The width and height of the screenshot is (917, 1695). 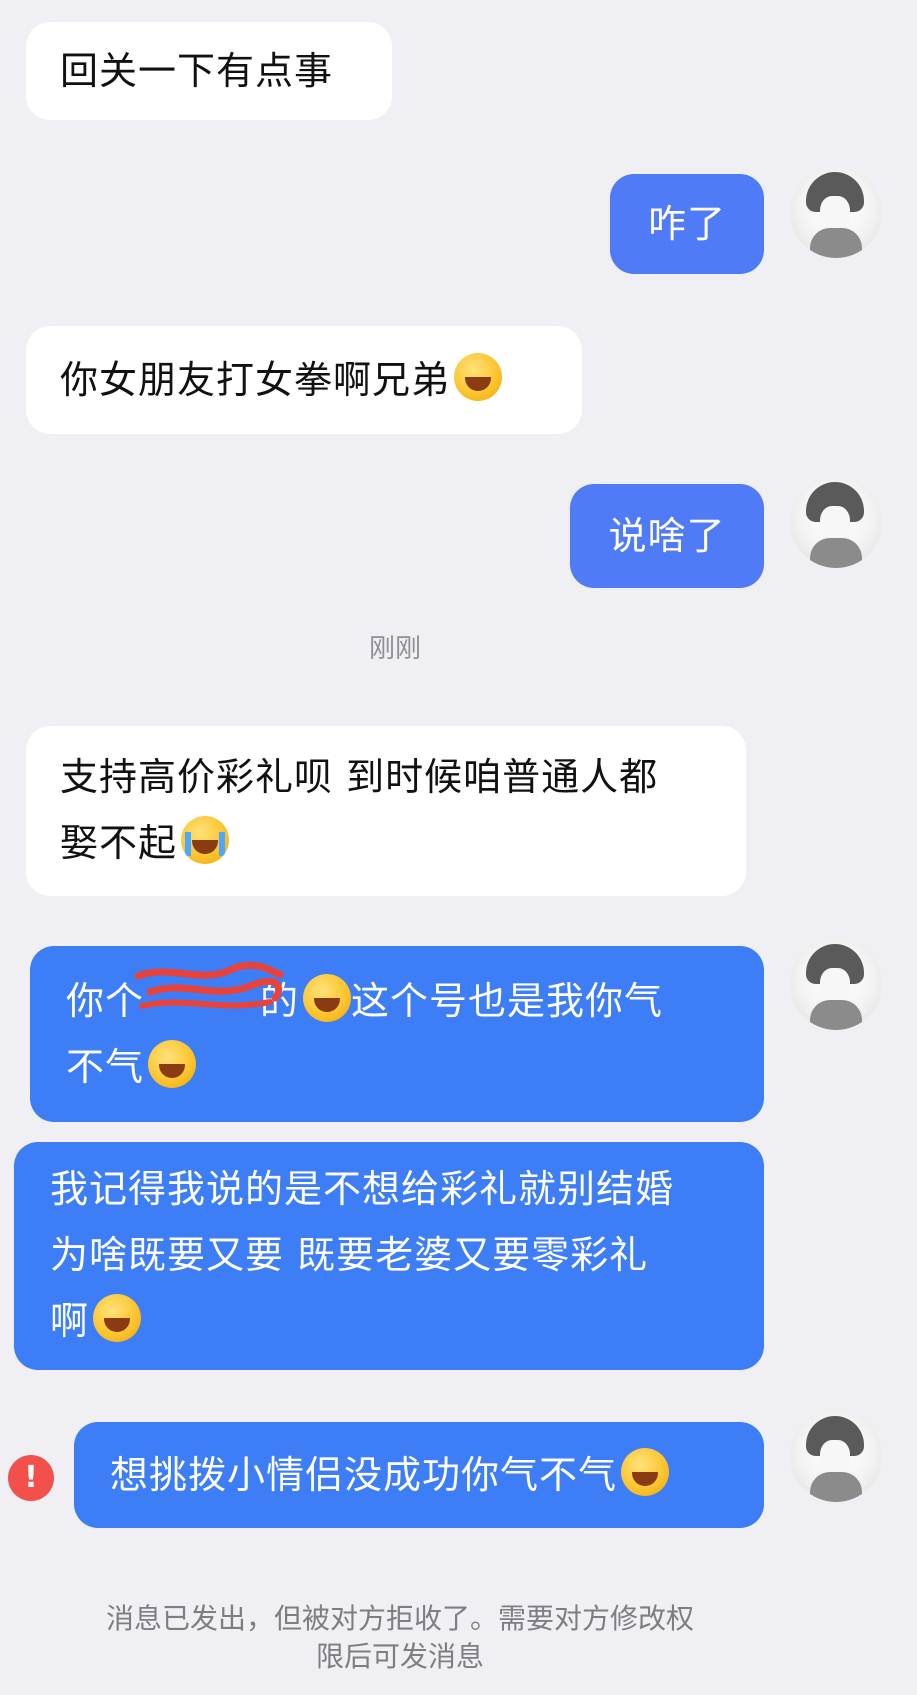 I want to click on message-bubble-outgoing-failed: 想挑拨小情侣没成功你气不气, so click(x=419, y=1475).